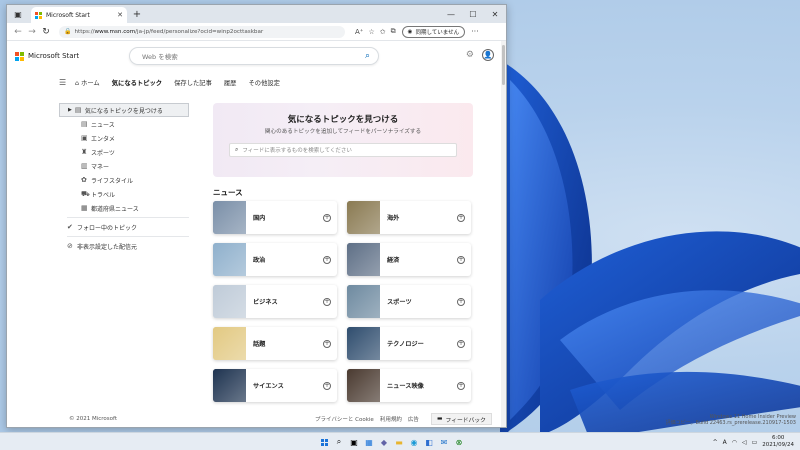 Image resolution: width=800 pixels, height=450 pixels. I want to click on favorite-star-icon: ☆, so click(371, 32).